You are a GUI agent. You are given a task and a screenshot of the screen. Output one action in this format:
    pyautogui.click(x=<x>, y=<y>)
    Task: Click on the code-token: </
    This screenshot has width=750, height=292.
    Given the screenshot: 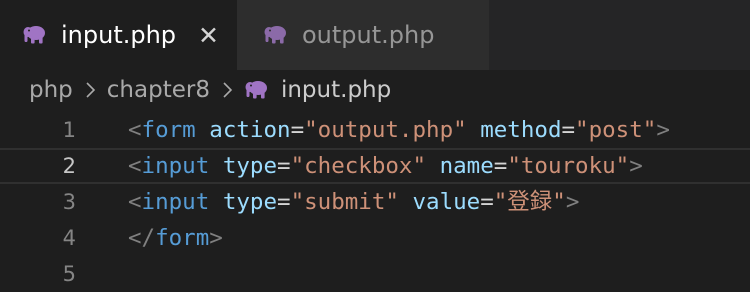 What is the action you would take?
    pyautogui.click(x=142, y=238)
    